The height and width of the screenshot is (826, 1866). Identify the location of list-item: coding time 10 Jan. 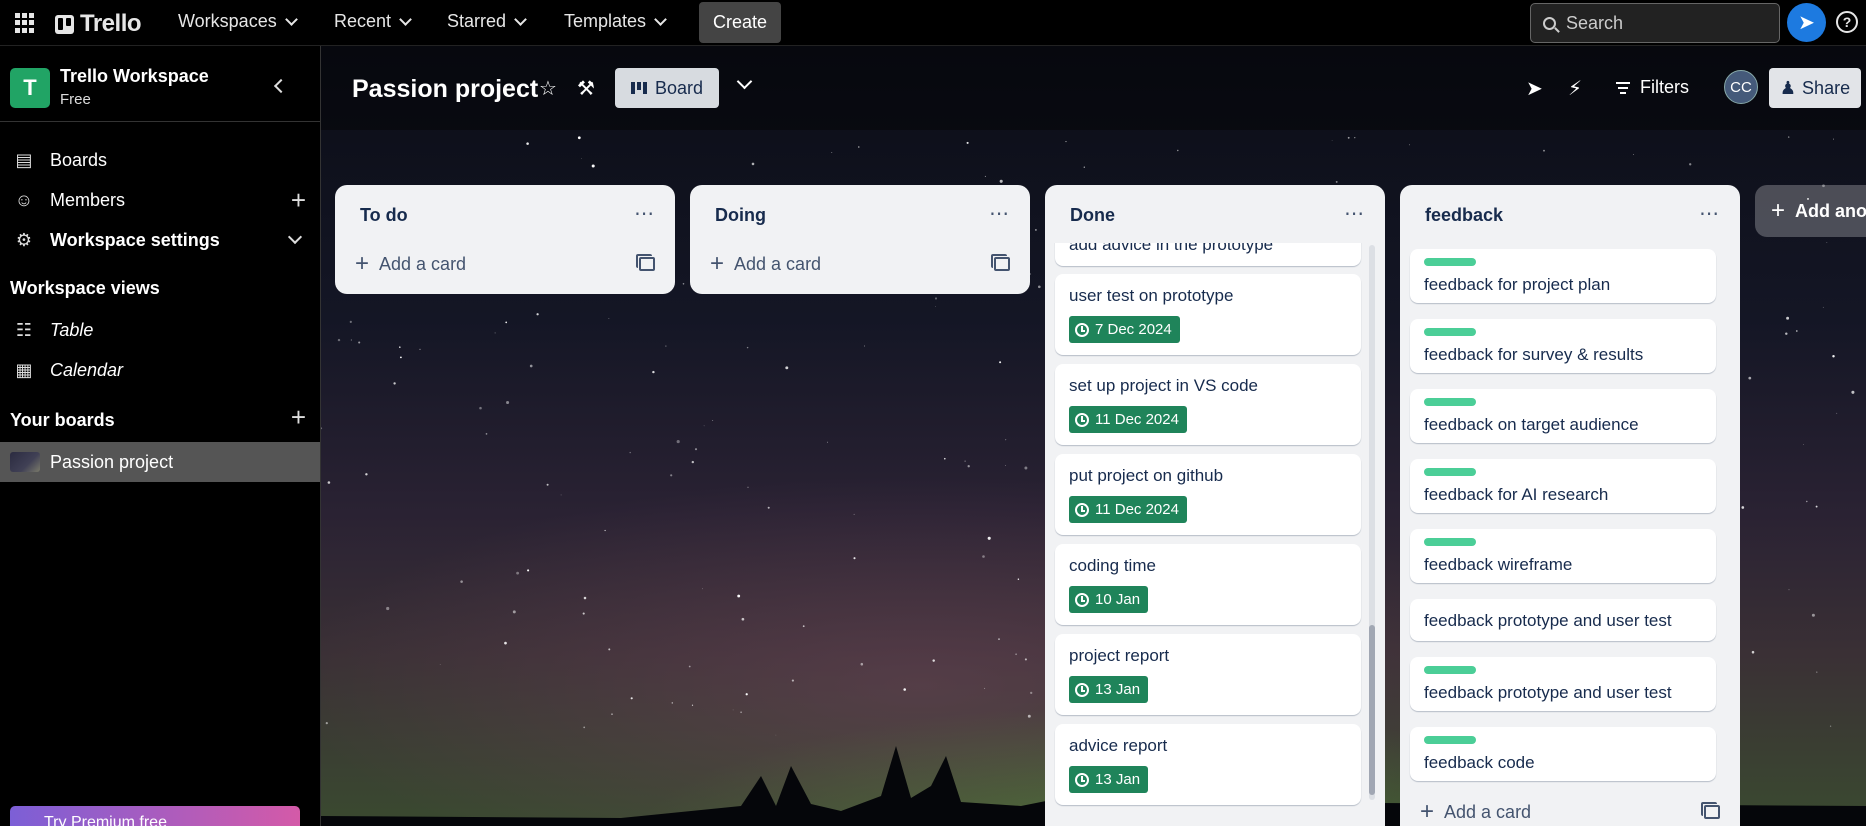
(1208, 584).